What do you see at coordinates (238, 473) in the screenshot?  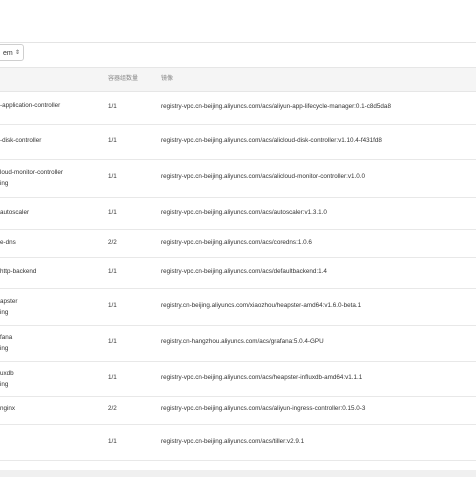 I see `bottom-strip` at bounding box center [238, 473].